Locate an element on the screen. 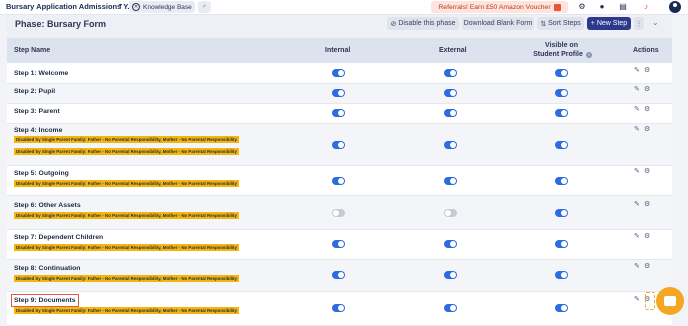  lightbulb-icon: ● is located at coordinates (602, 7).